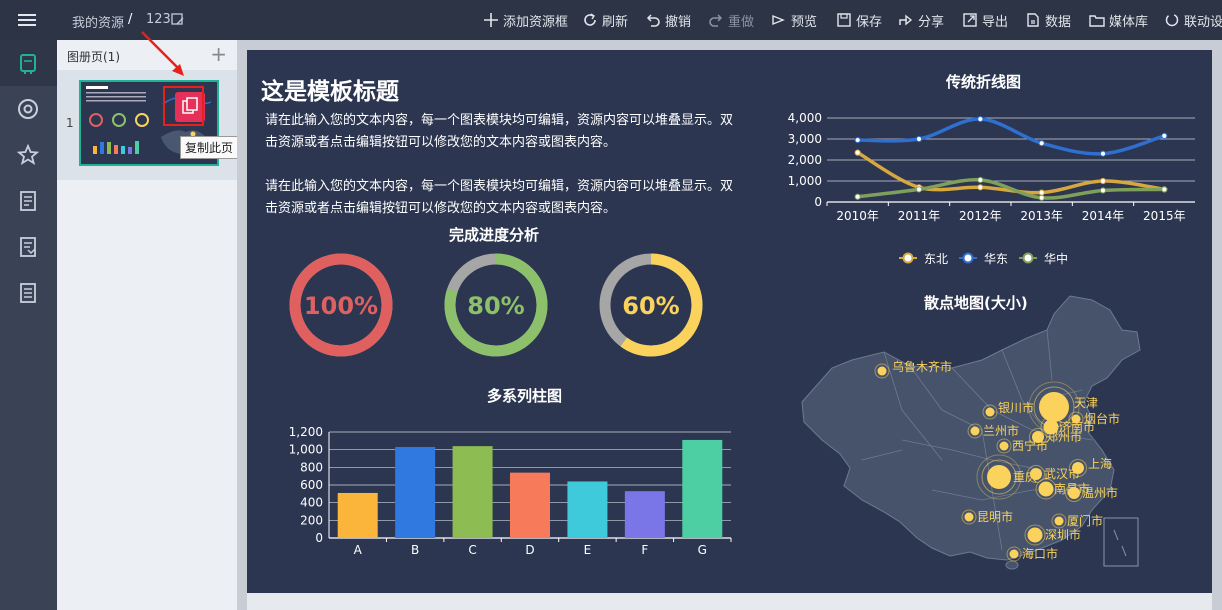 This screenshot has width=1222, height=610. What do you see at coordinates (525, 20) in the screenshot?
I see `add-resource-button: 添加资源框` at bounding box center [525, 20].